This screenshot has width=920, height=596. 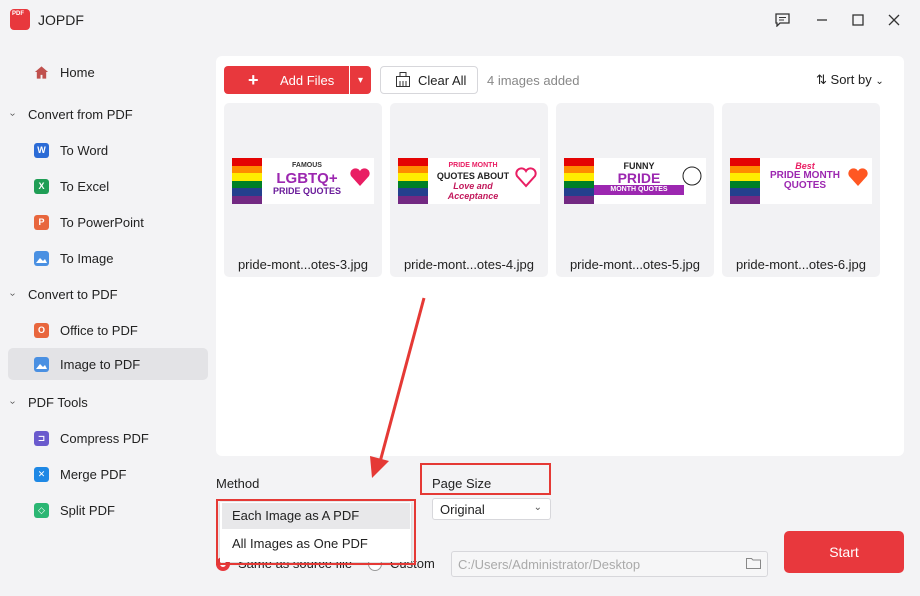 I want to click on thumbnail-text: Best PRIDE MONTH QUOTES, so click(x=805, y=176).